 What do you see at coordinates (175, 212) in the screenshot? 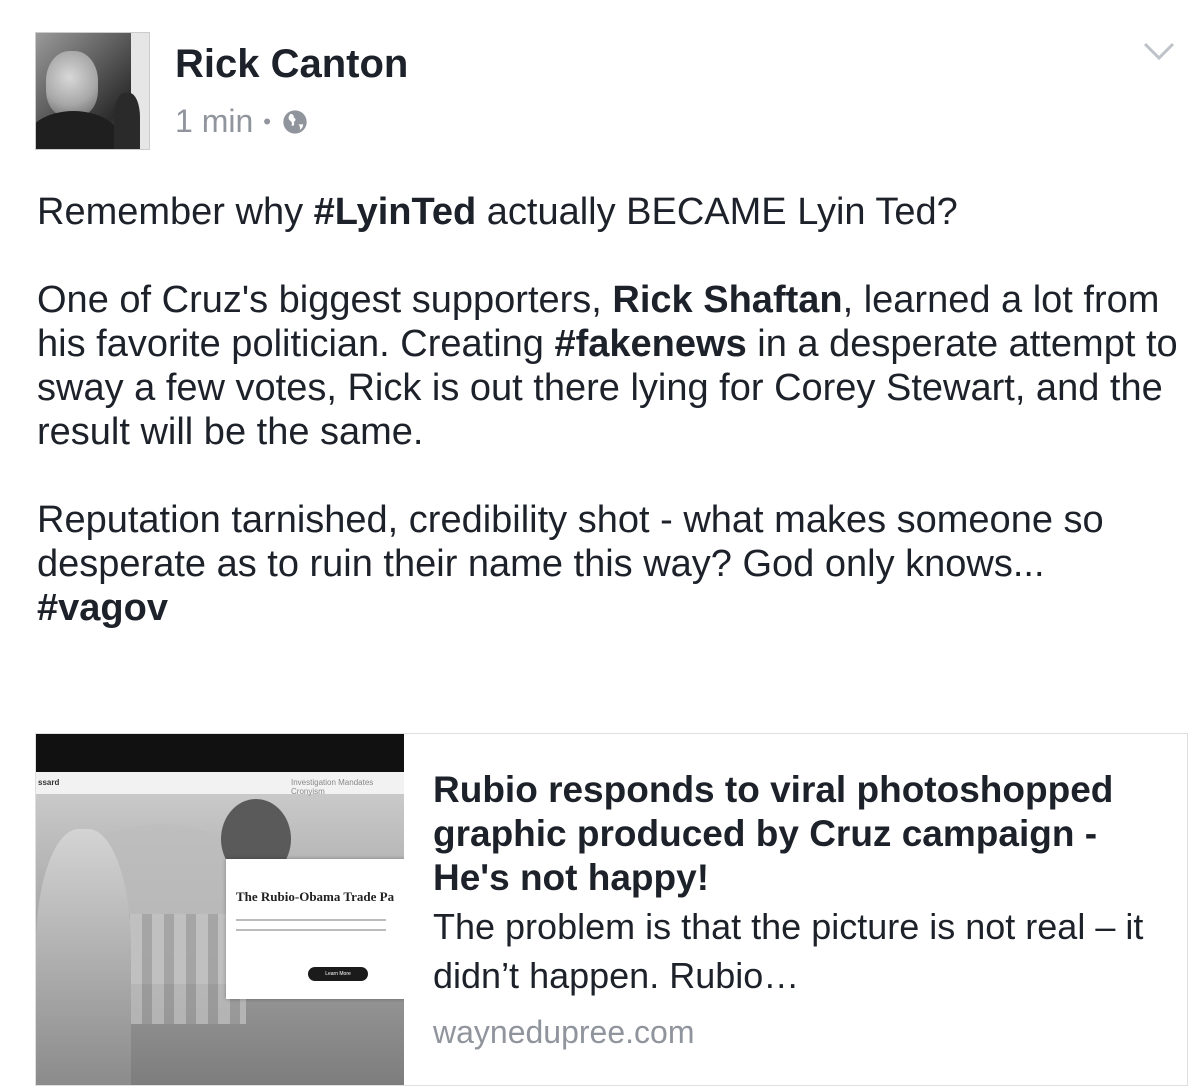
I see `text-span: Remember why` at bounding box center [175, 212].